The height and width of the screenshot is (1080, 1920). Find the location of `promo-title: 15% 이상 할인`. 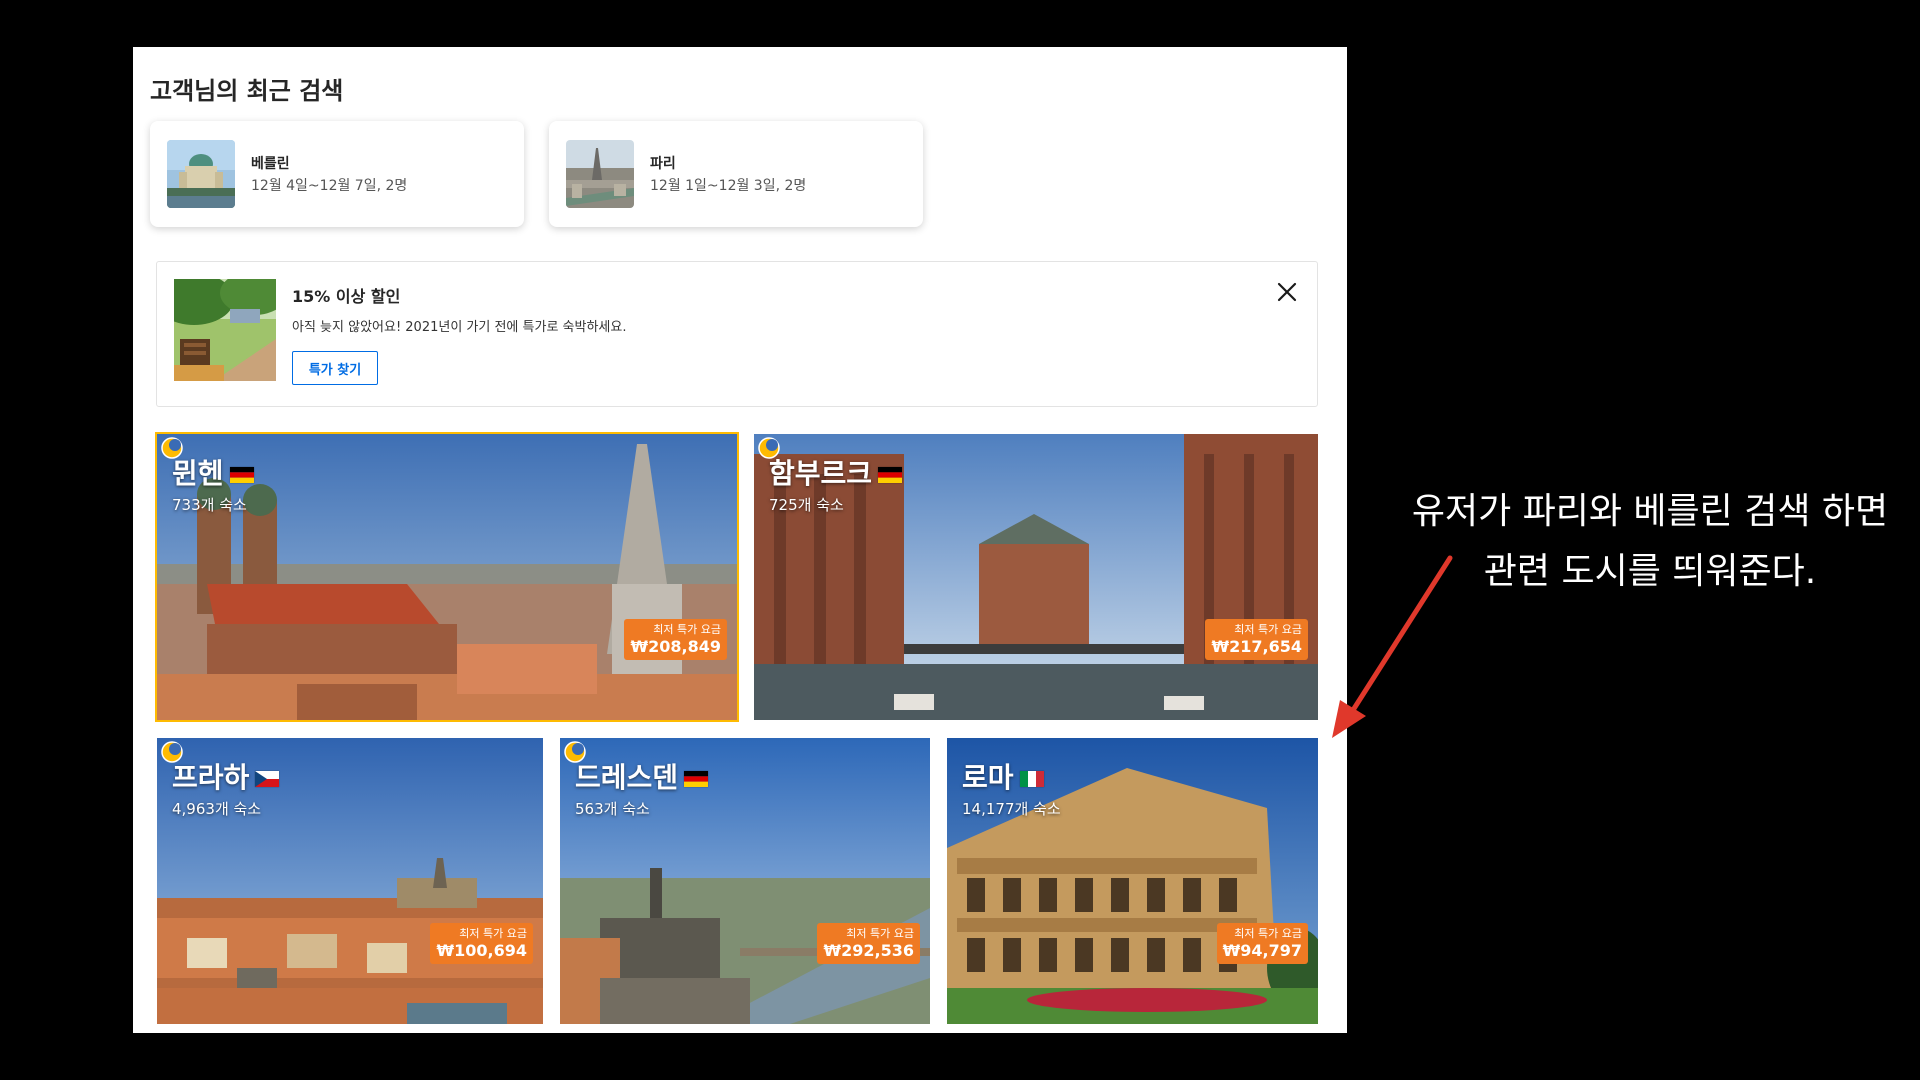

promo-title: 15% 이상 할인 is located at coordinates (346, 296).